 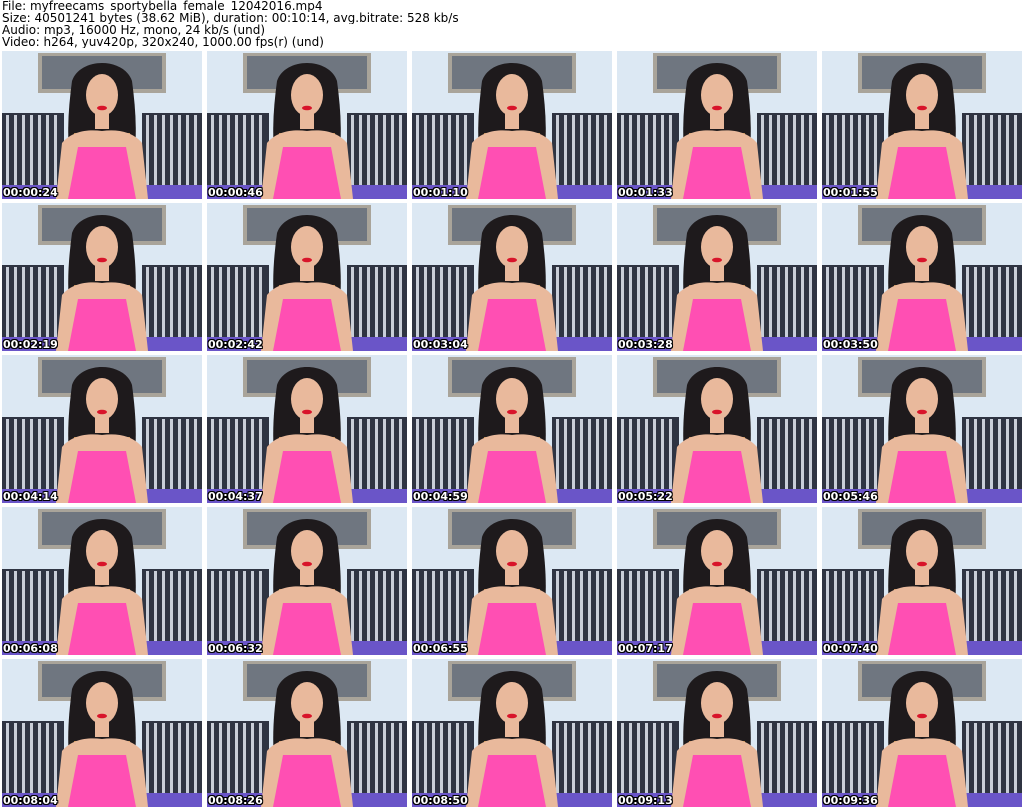 What do you see at coordinates (922, 429) in the screenshot?
I see `video-thumbnail: 00:05:46` at bounding box center [922, 429].